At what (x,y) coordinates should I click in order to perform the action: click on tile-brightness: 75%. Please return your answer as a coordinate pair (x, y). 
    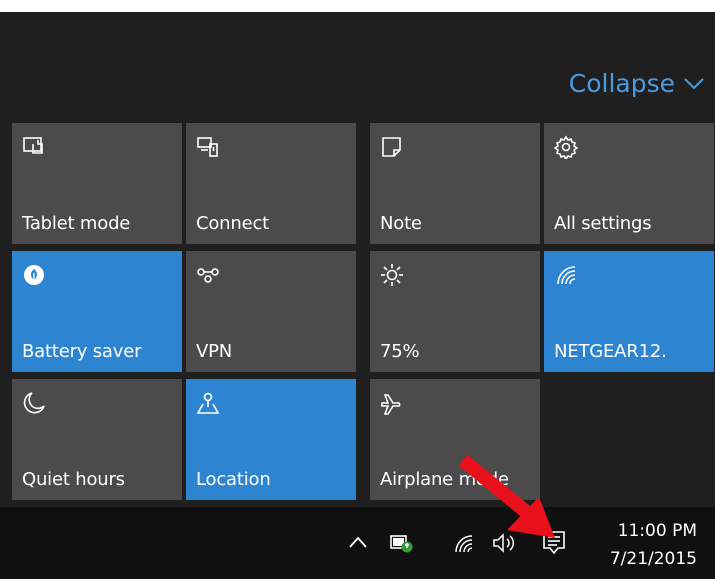
    Looking at the image, I should click on (455, 311).